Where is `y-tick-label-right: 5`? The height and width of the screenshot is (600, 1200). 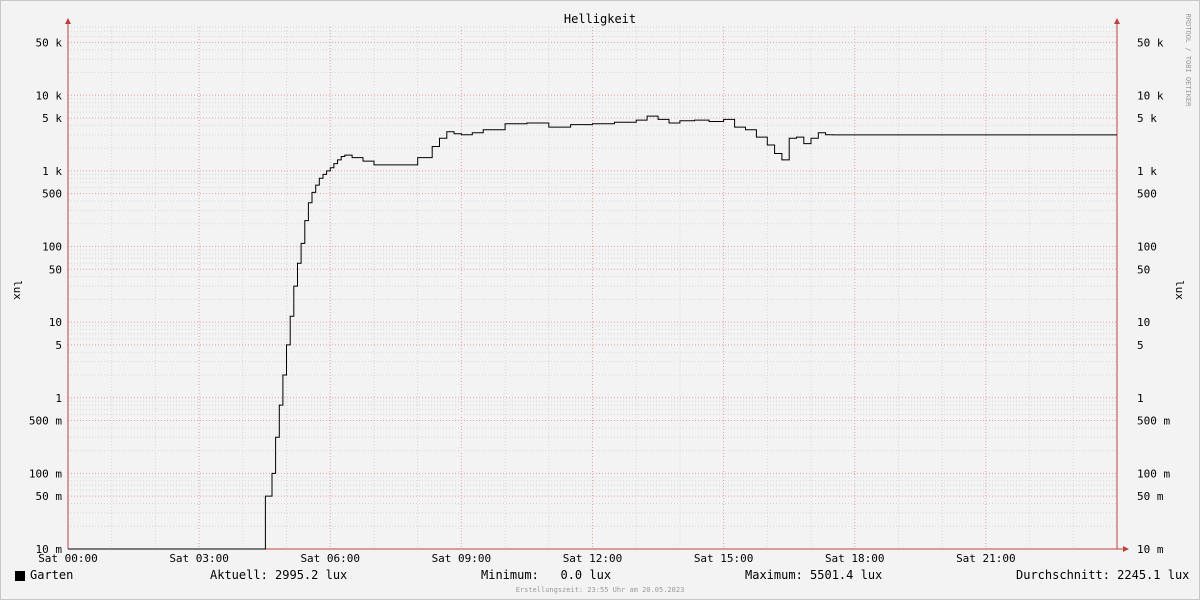
y-tick-label-right: 5 is located at coordinates (1140, 345).